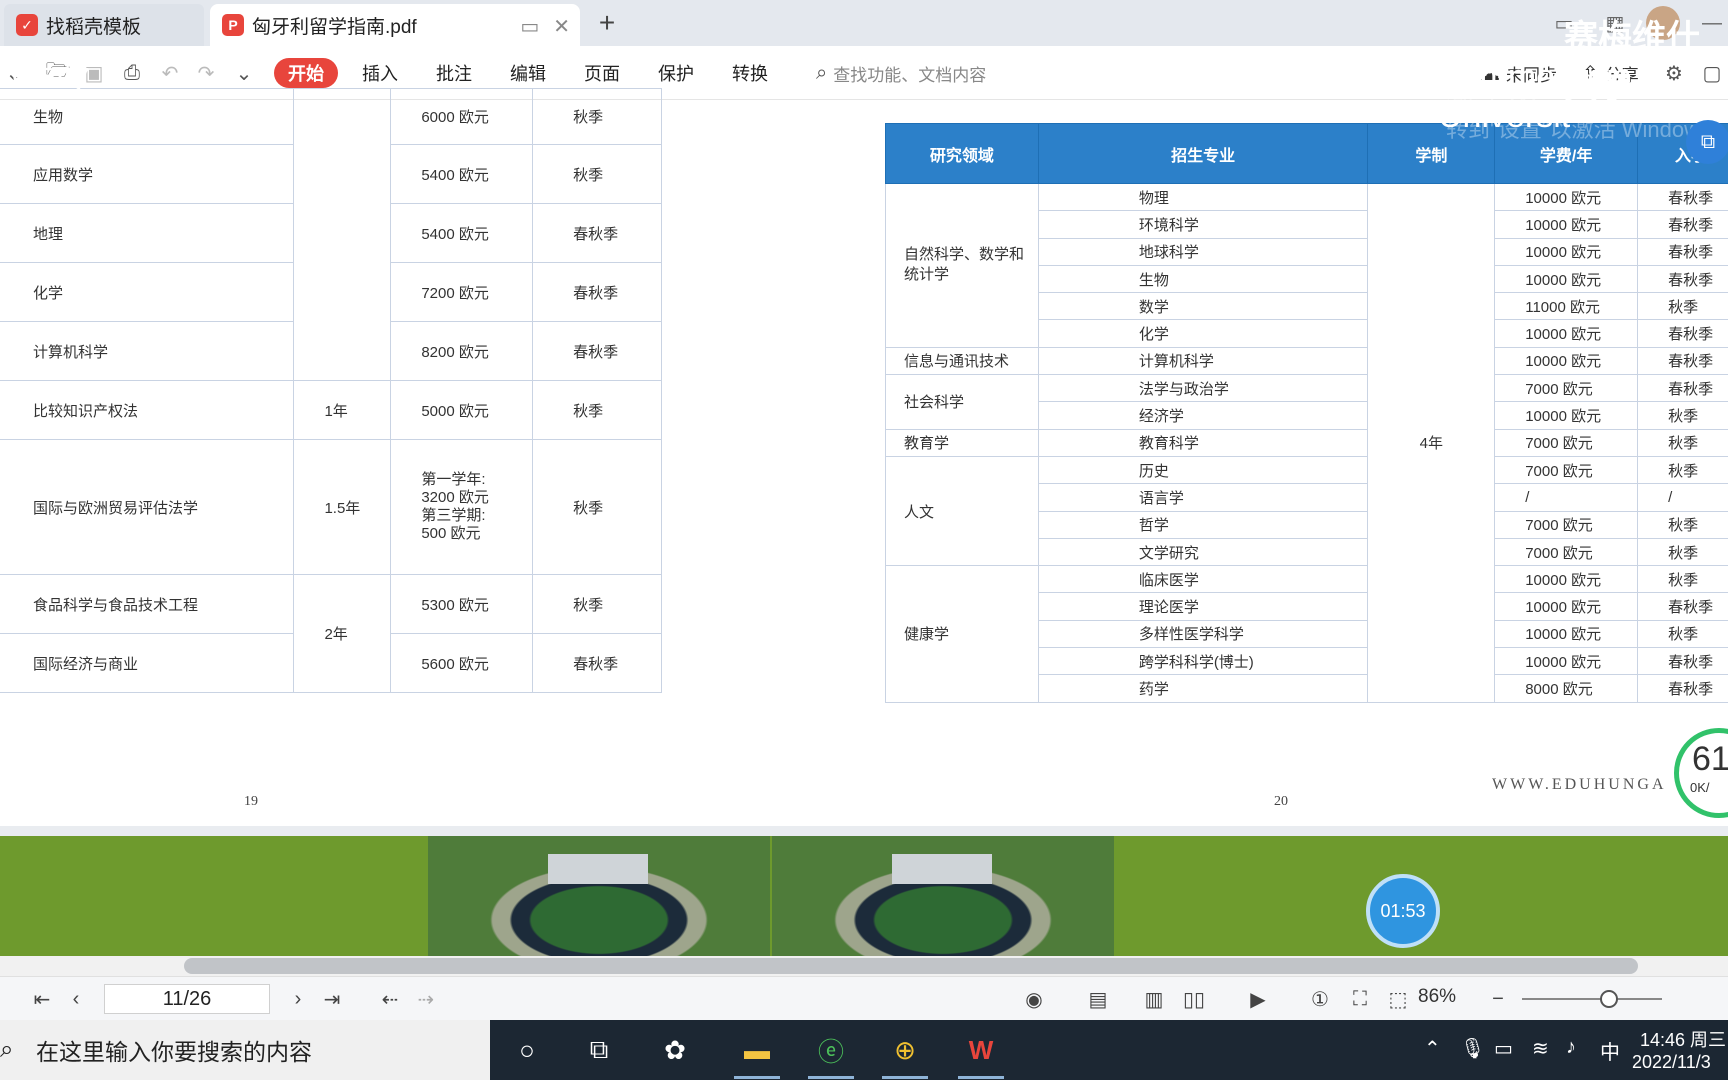 The height and width of the screenshot is (1080, 1728). Describe the element at coordinates (147, 410) in the screenshot. I see `major-cell: 比较知识产权法` at that location.